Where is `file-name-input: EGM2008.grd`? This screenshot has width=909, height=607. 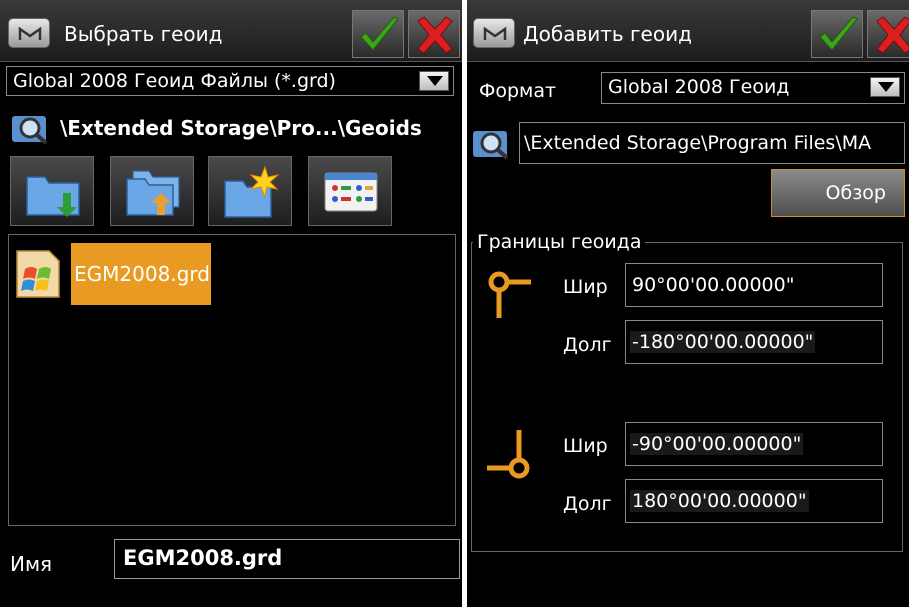 file-name-input: EGM2008.grd is located at coordinates (287, 559).